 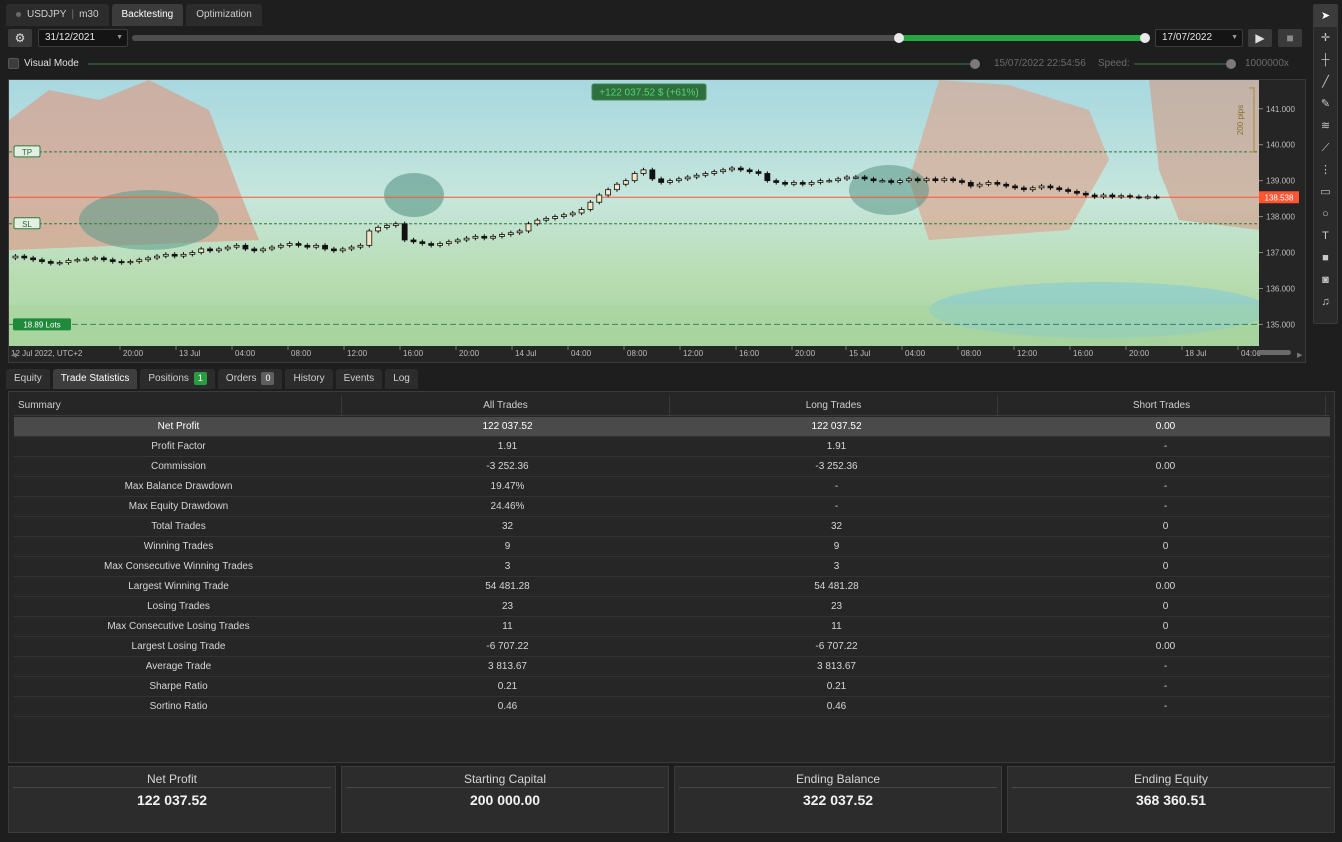 I want to click on fib-icon: ≋, so click(x=1325, y=126).